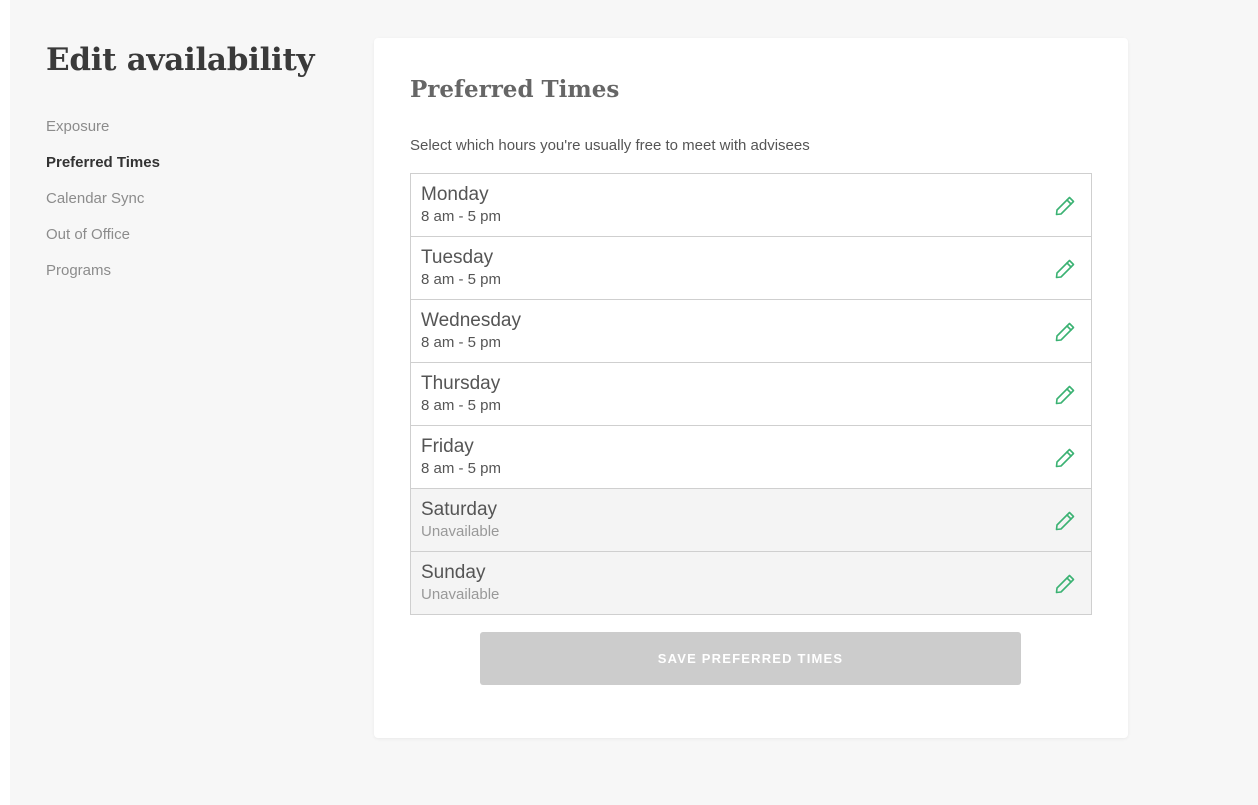 Image resolution: width=1258 pixels, height=805 pixels. What do you see at coordinates (751, 268) in the screenshot?
I see `day-row-tuesday: Tuesday 8 am - 5 pm` at bounding box center [751, 268].